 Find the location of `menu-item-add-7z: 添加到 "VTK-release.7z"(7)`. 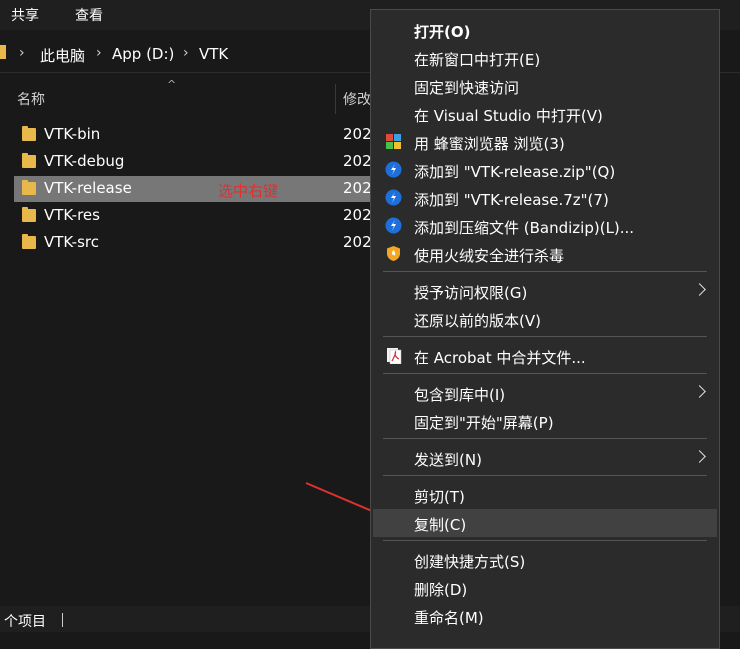

menu-item-add-7z: 添加到 "VTK-release.7z"(7) is located at coordinates (545, 198).